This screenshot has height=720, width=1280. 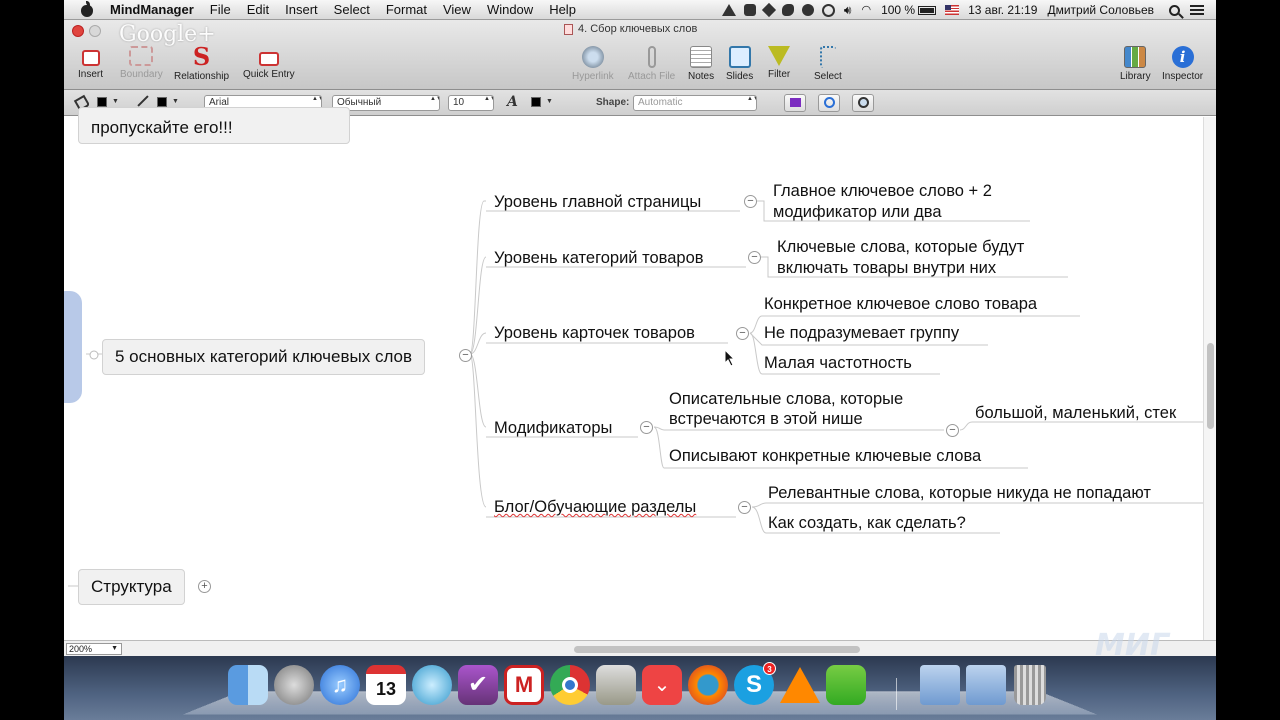 What do you see at coordinates (744, 507) in the screenshot?
I see `collapse-blog-icon: −` at bounding box center [744, 507].